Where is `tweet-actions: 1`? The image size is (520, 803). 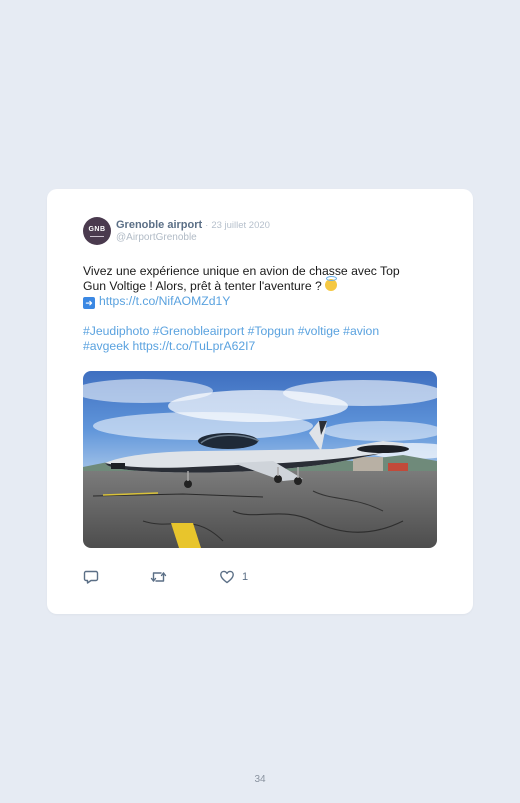 tweet-actions: 1 is located at coordinates (183, 577).